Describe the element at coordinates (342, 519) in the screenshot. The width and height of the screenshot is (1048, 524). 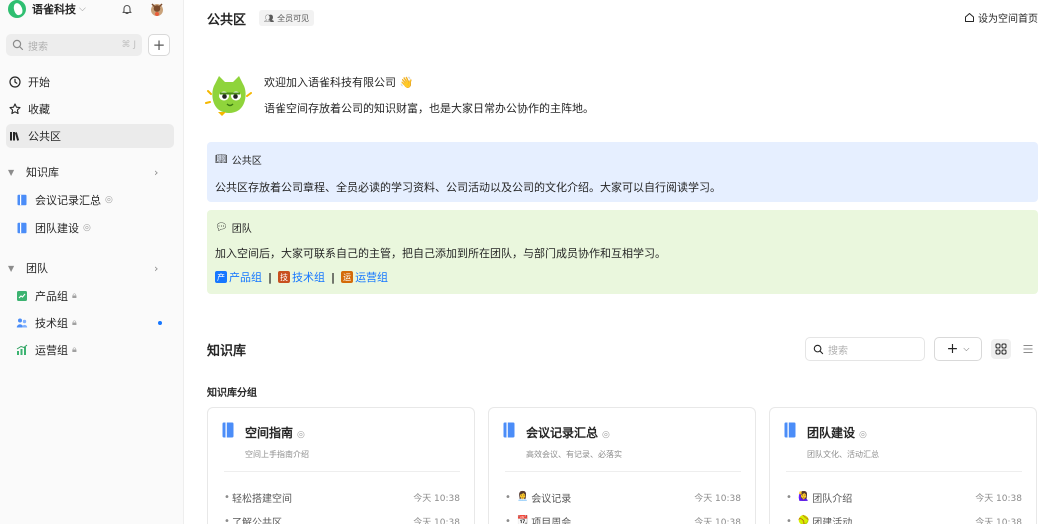
I see `doc-row: • 了解公共区 今天 10:38` at that location.